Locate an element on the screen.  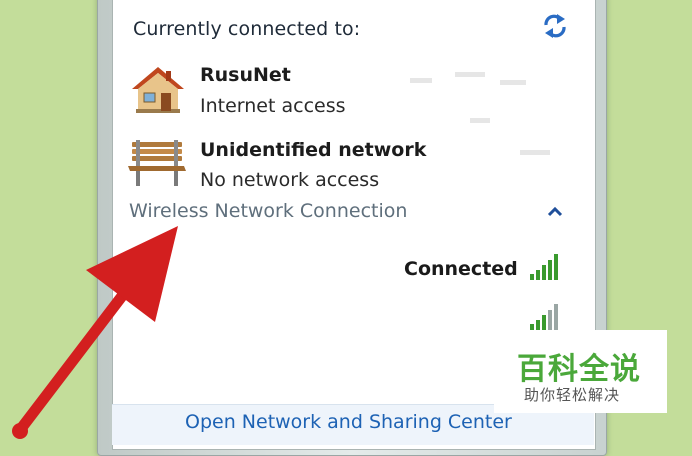
house-icon is located at coordinates (158, 90).